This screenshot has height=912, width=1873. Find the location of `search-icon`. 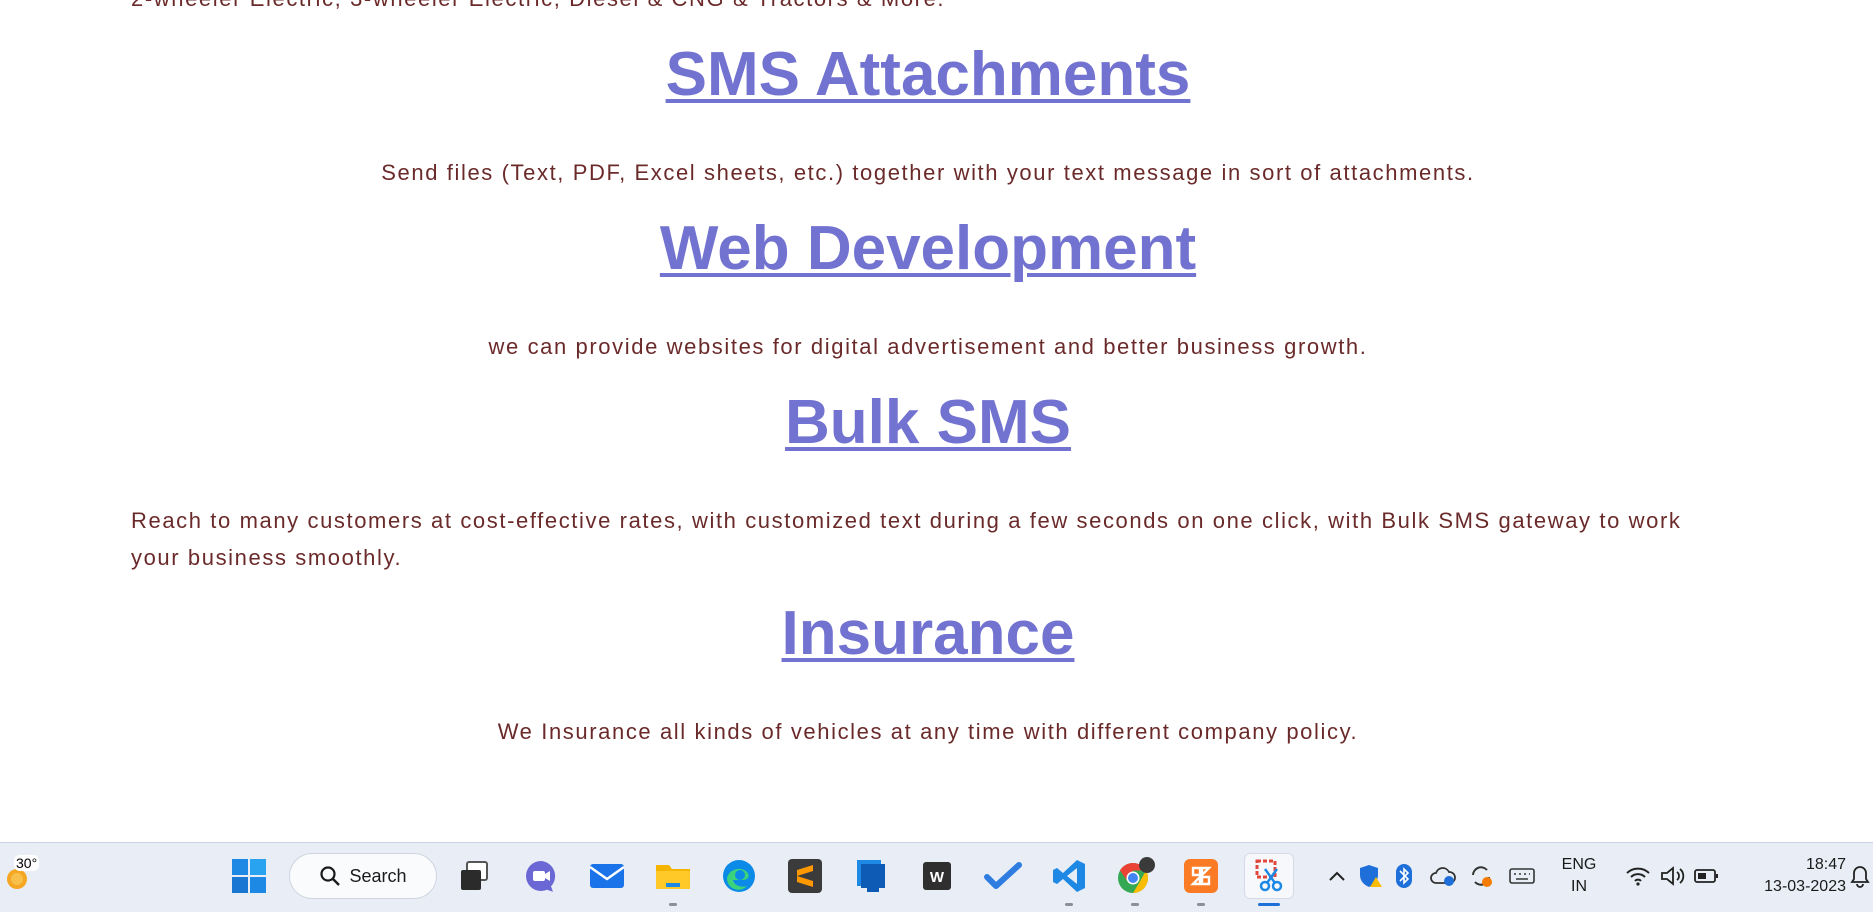

search-icon is located at coordinates (330, 876).